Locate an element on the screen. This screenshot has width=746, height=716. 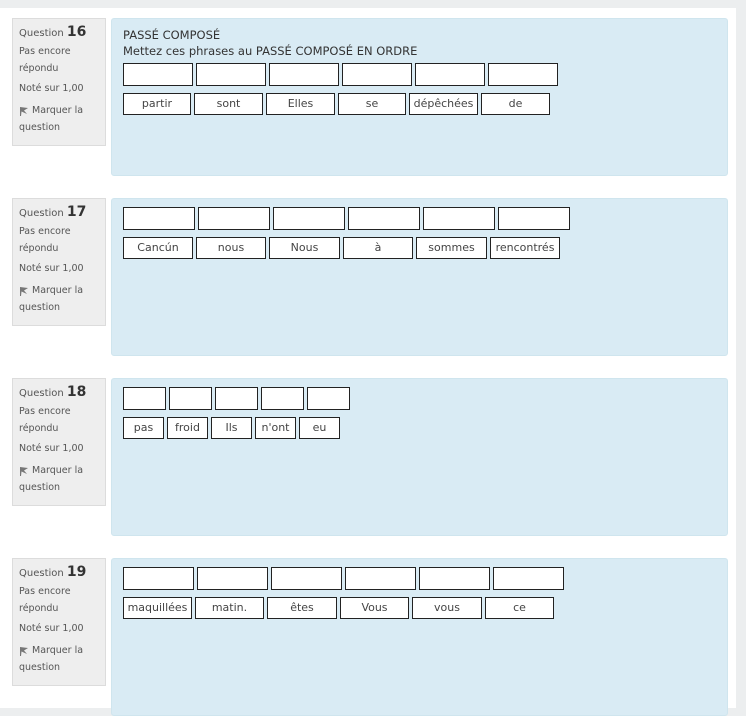
word-tile: sommes is located at coordinates (451, 248).